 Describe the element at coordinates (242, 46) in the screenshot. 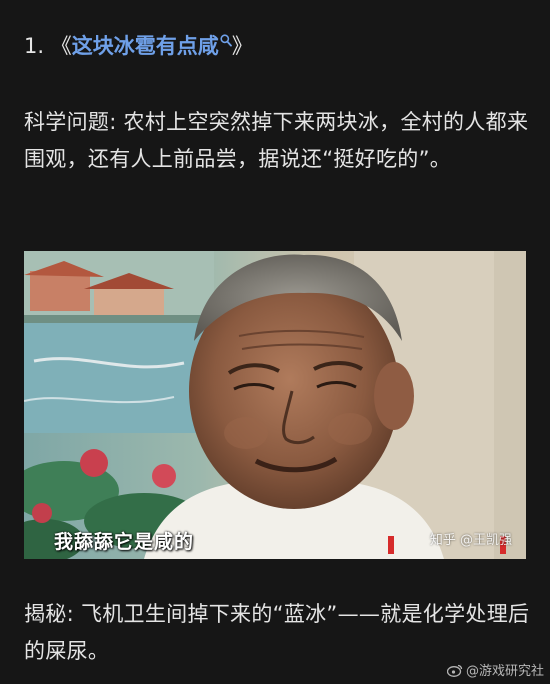

I see `close-bracket: 》` at that location.